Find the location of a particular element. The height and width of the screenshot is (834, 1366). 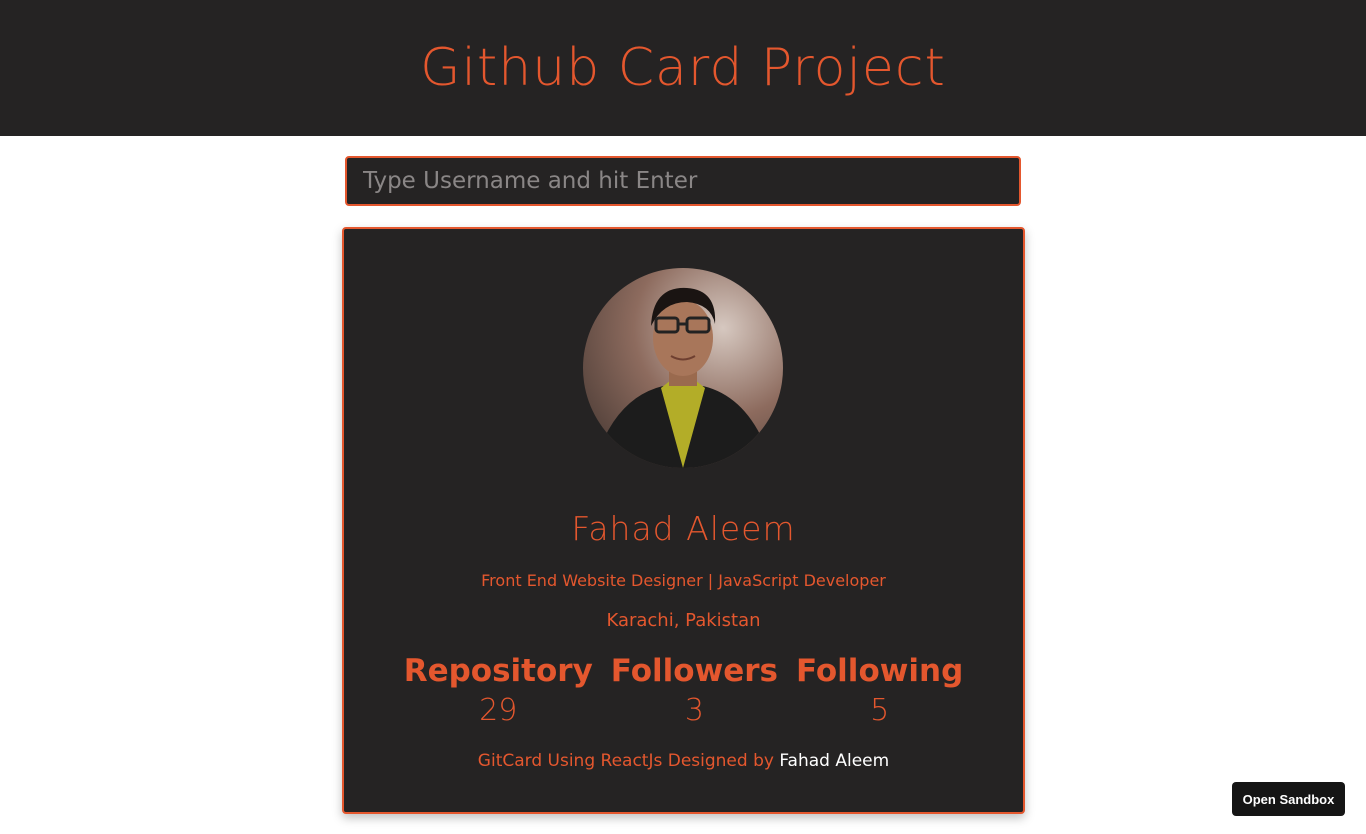

avatar-photo is located at coordinates (683, 377).